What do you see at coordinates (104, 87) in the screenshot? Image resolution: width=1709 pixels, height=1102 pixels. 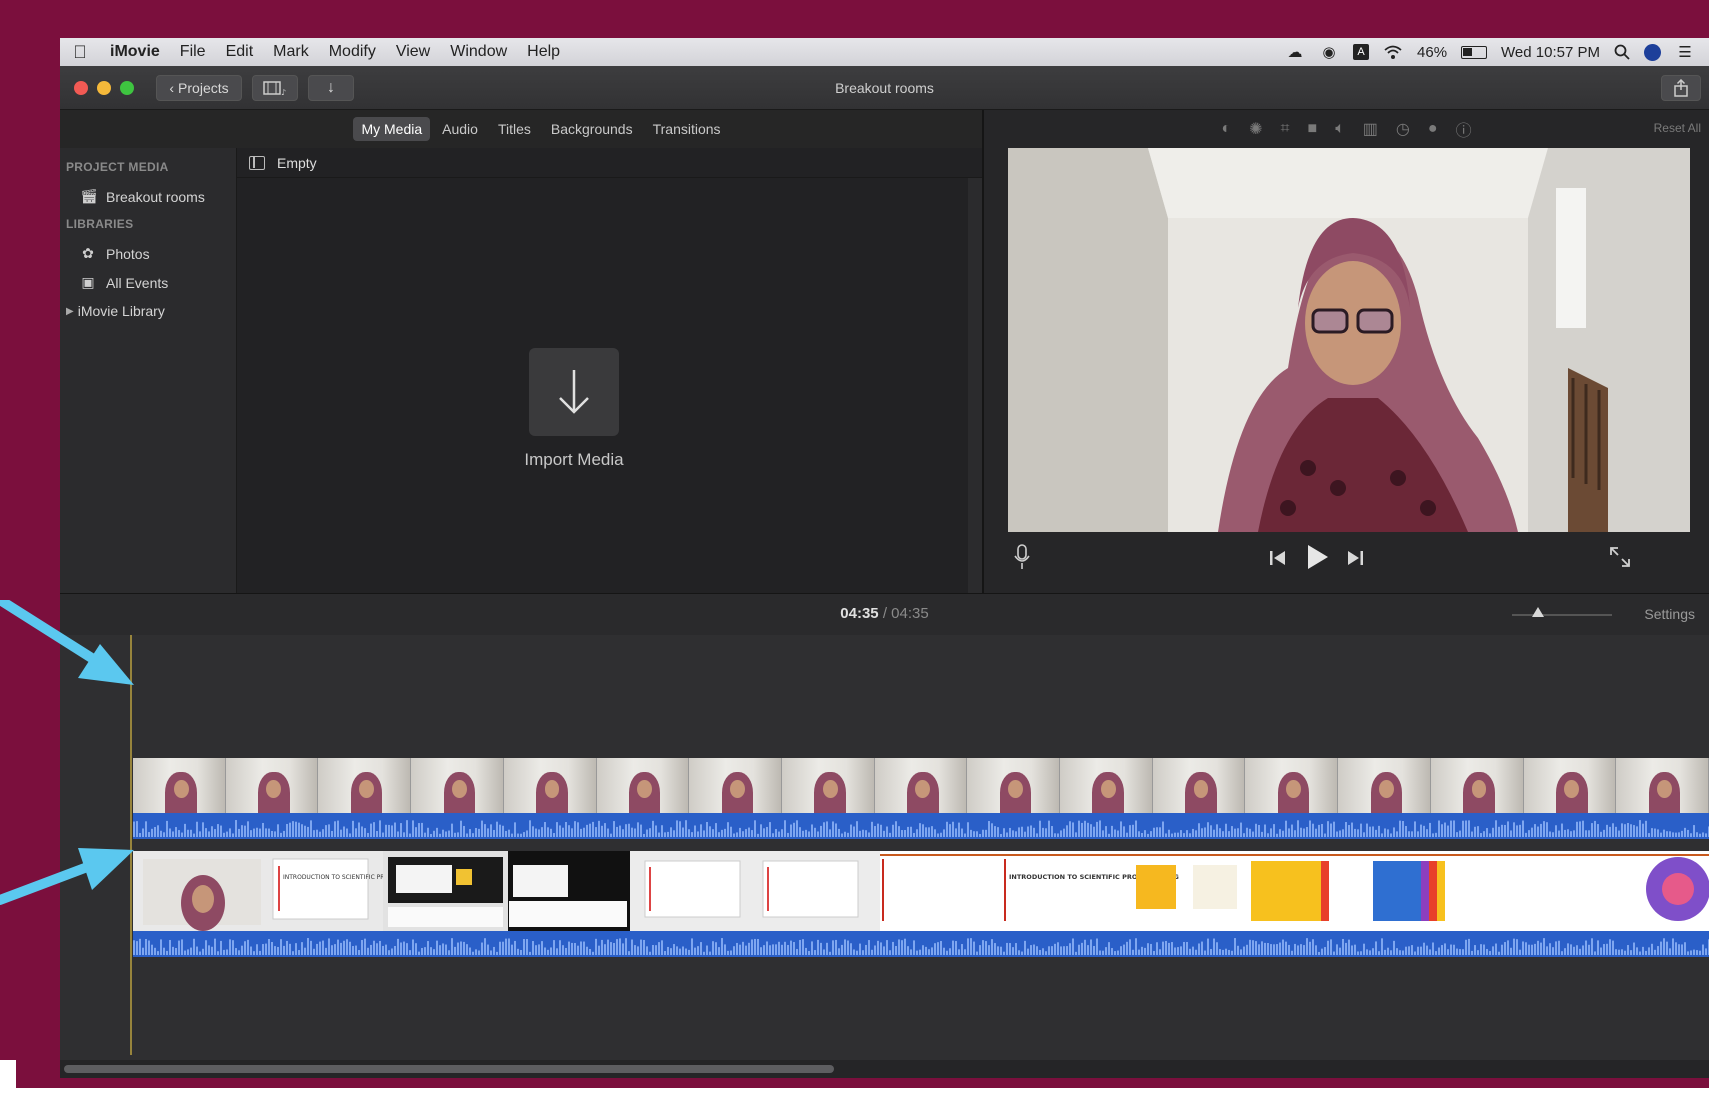 I see `minimize-window-button` at bounding box center [104, 87].